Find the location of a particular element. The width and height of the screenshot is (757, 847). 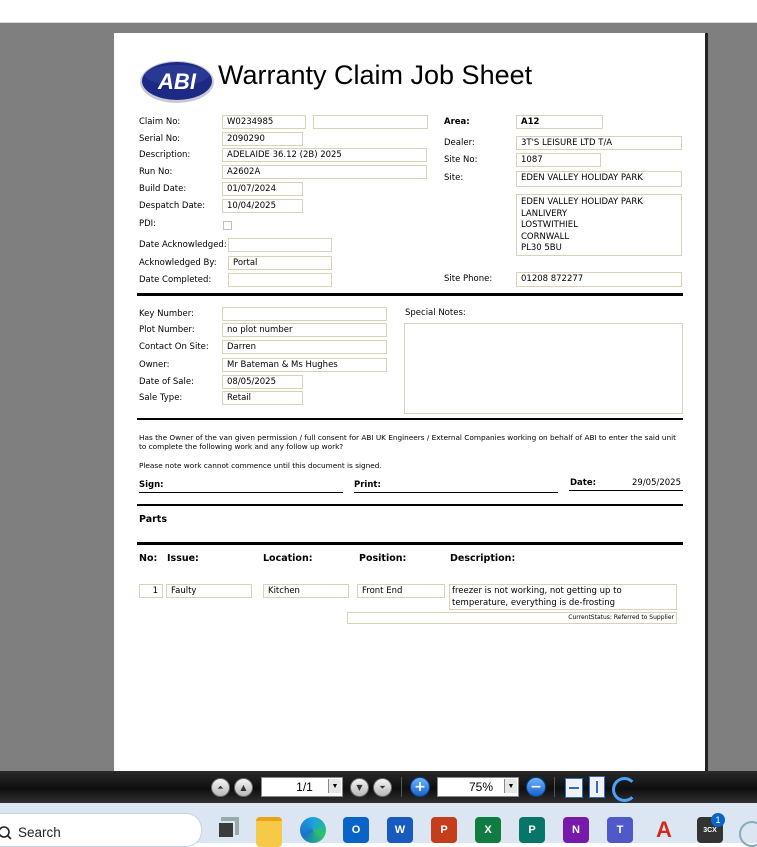

date-completed-label: Date Completed: is located at coordinates (175, 280).